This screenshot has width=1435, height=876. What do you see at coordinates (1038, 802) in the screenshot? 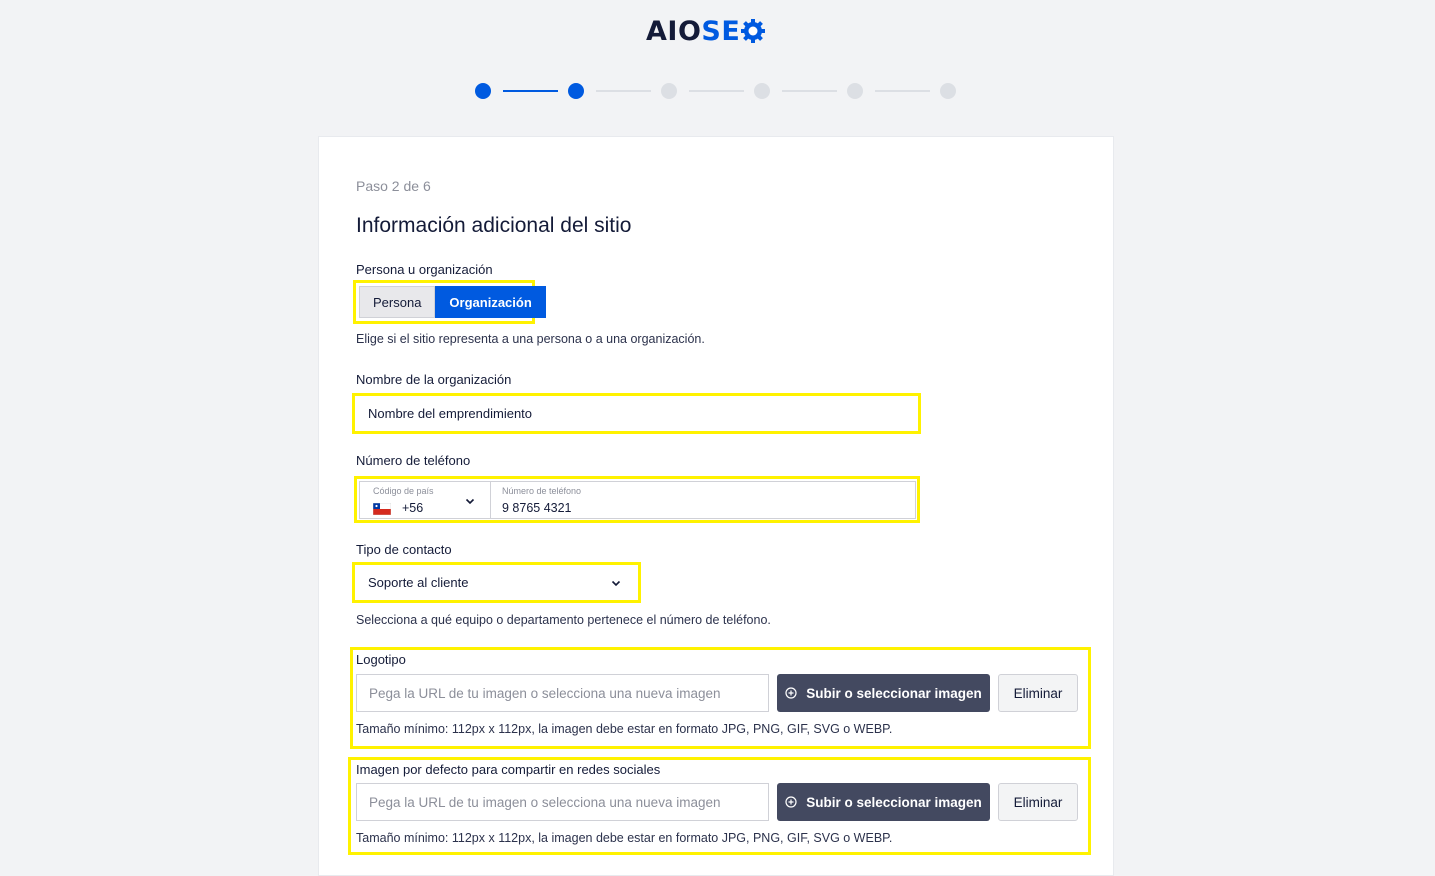
I see `social-image-remove-button: Eliminar` at bounding box center [1038, 802].